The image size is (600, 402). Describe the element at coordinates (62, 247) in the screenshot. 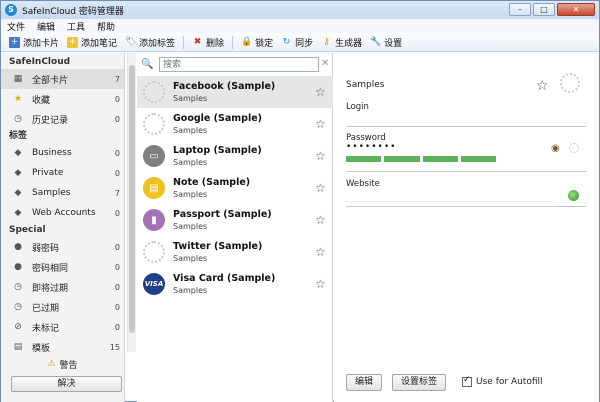

I see `sidebar-item-weak-passwords: ● 弱密码 0` at that location.